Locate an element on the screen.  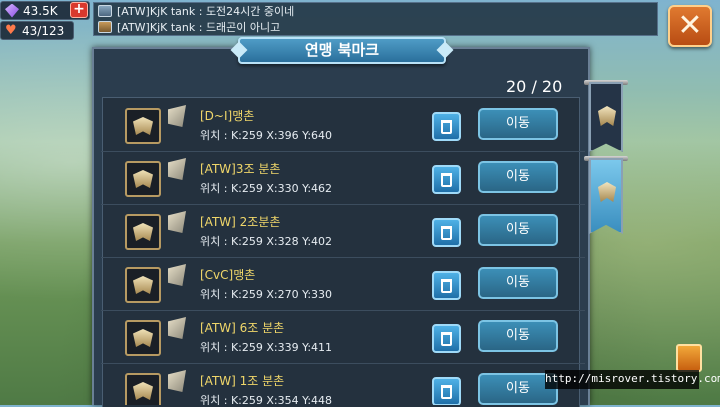
bookmark-counter: 20 / 20 is located at coordinates (534, 86).